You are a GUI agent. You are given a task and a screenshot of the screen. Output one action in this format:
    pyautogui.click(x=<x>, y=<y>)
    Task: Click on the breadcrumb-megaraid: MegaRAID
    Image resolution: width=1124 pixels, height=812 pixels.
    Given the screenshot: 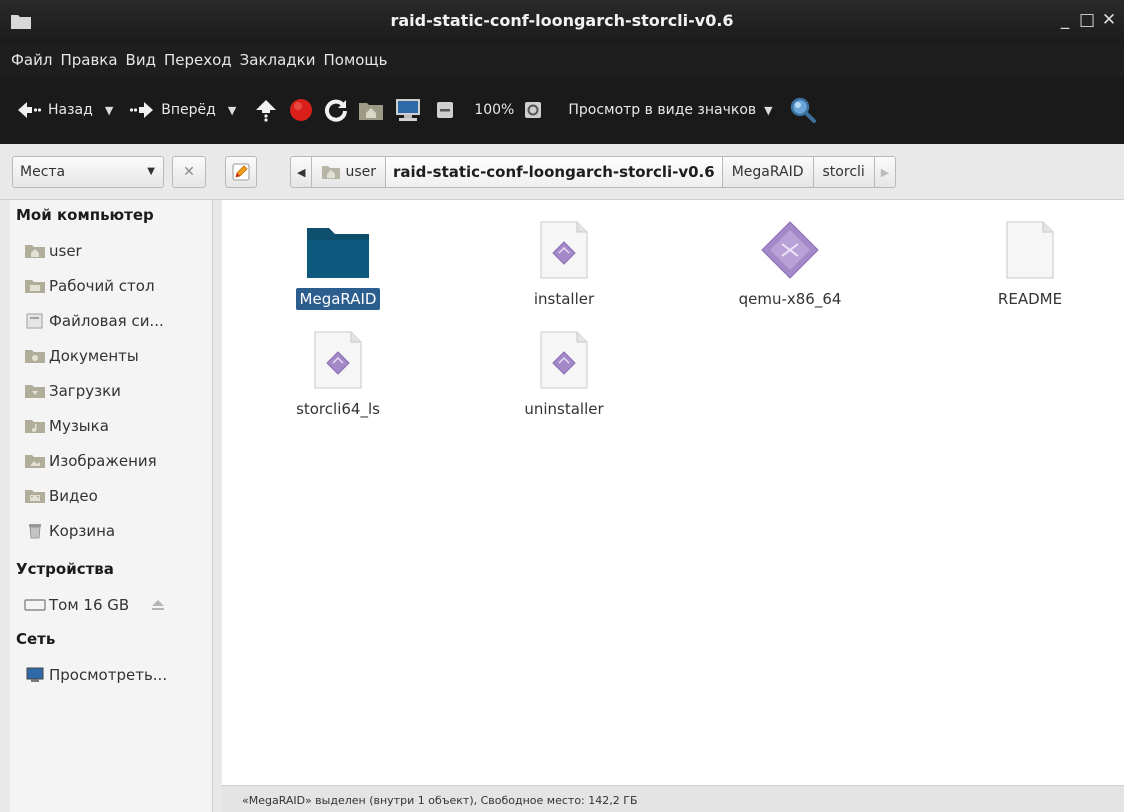 What is the action you would take?
    pyautogui.click(x=768, y=172)
    